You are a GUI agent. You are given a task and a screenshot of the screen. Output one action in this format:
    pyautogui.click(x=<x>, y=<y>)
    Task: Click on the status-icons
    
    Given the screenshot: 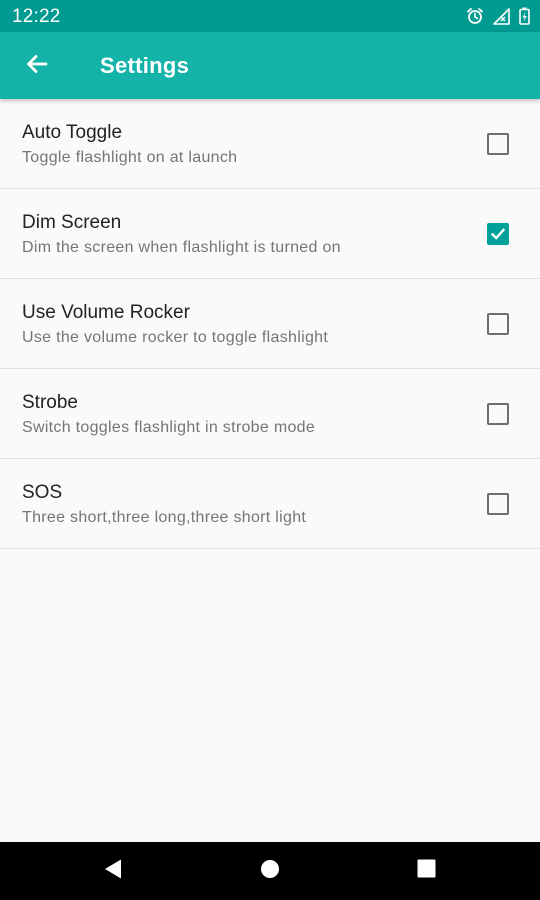 What is the action you would take?
    pyautogui.click(x=498, y=16)
    